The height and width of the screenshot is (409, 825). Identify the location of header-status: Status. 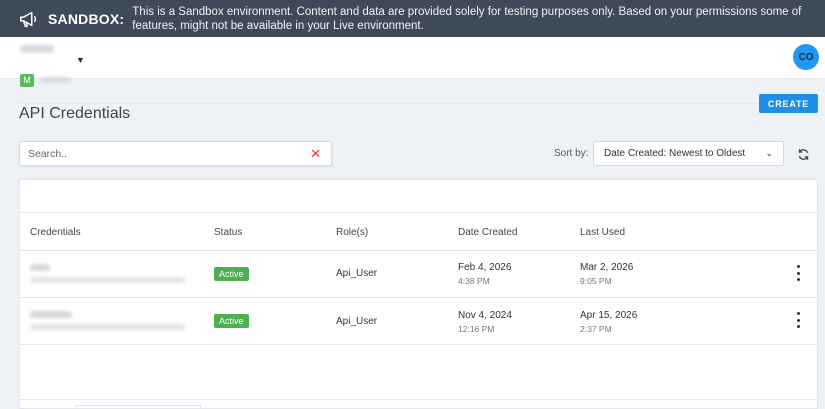
(228, 232).